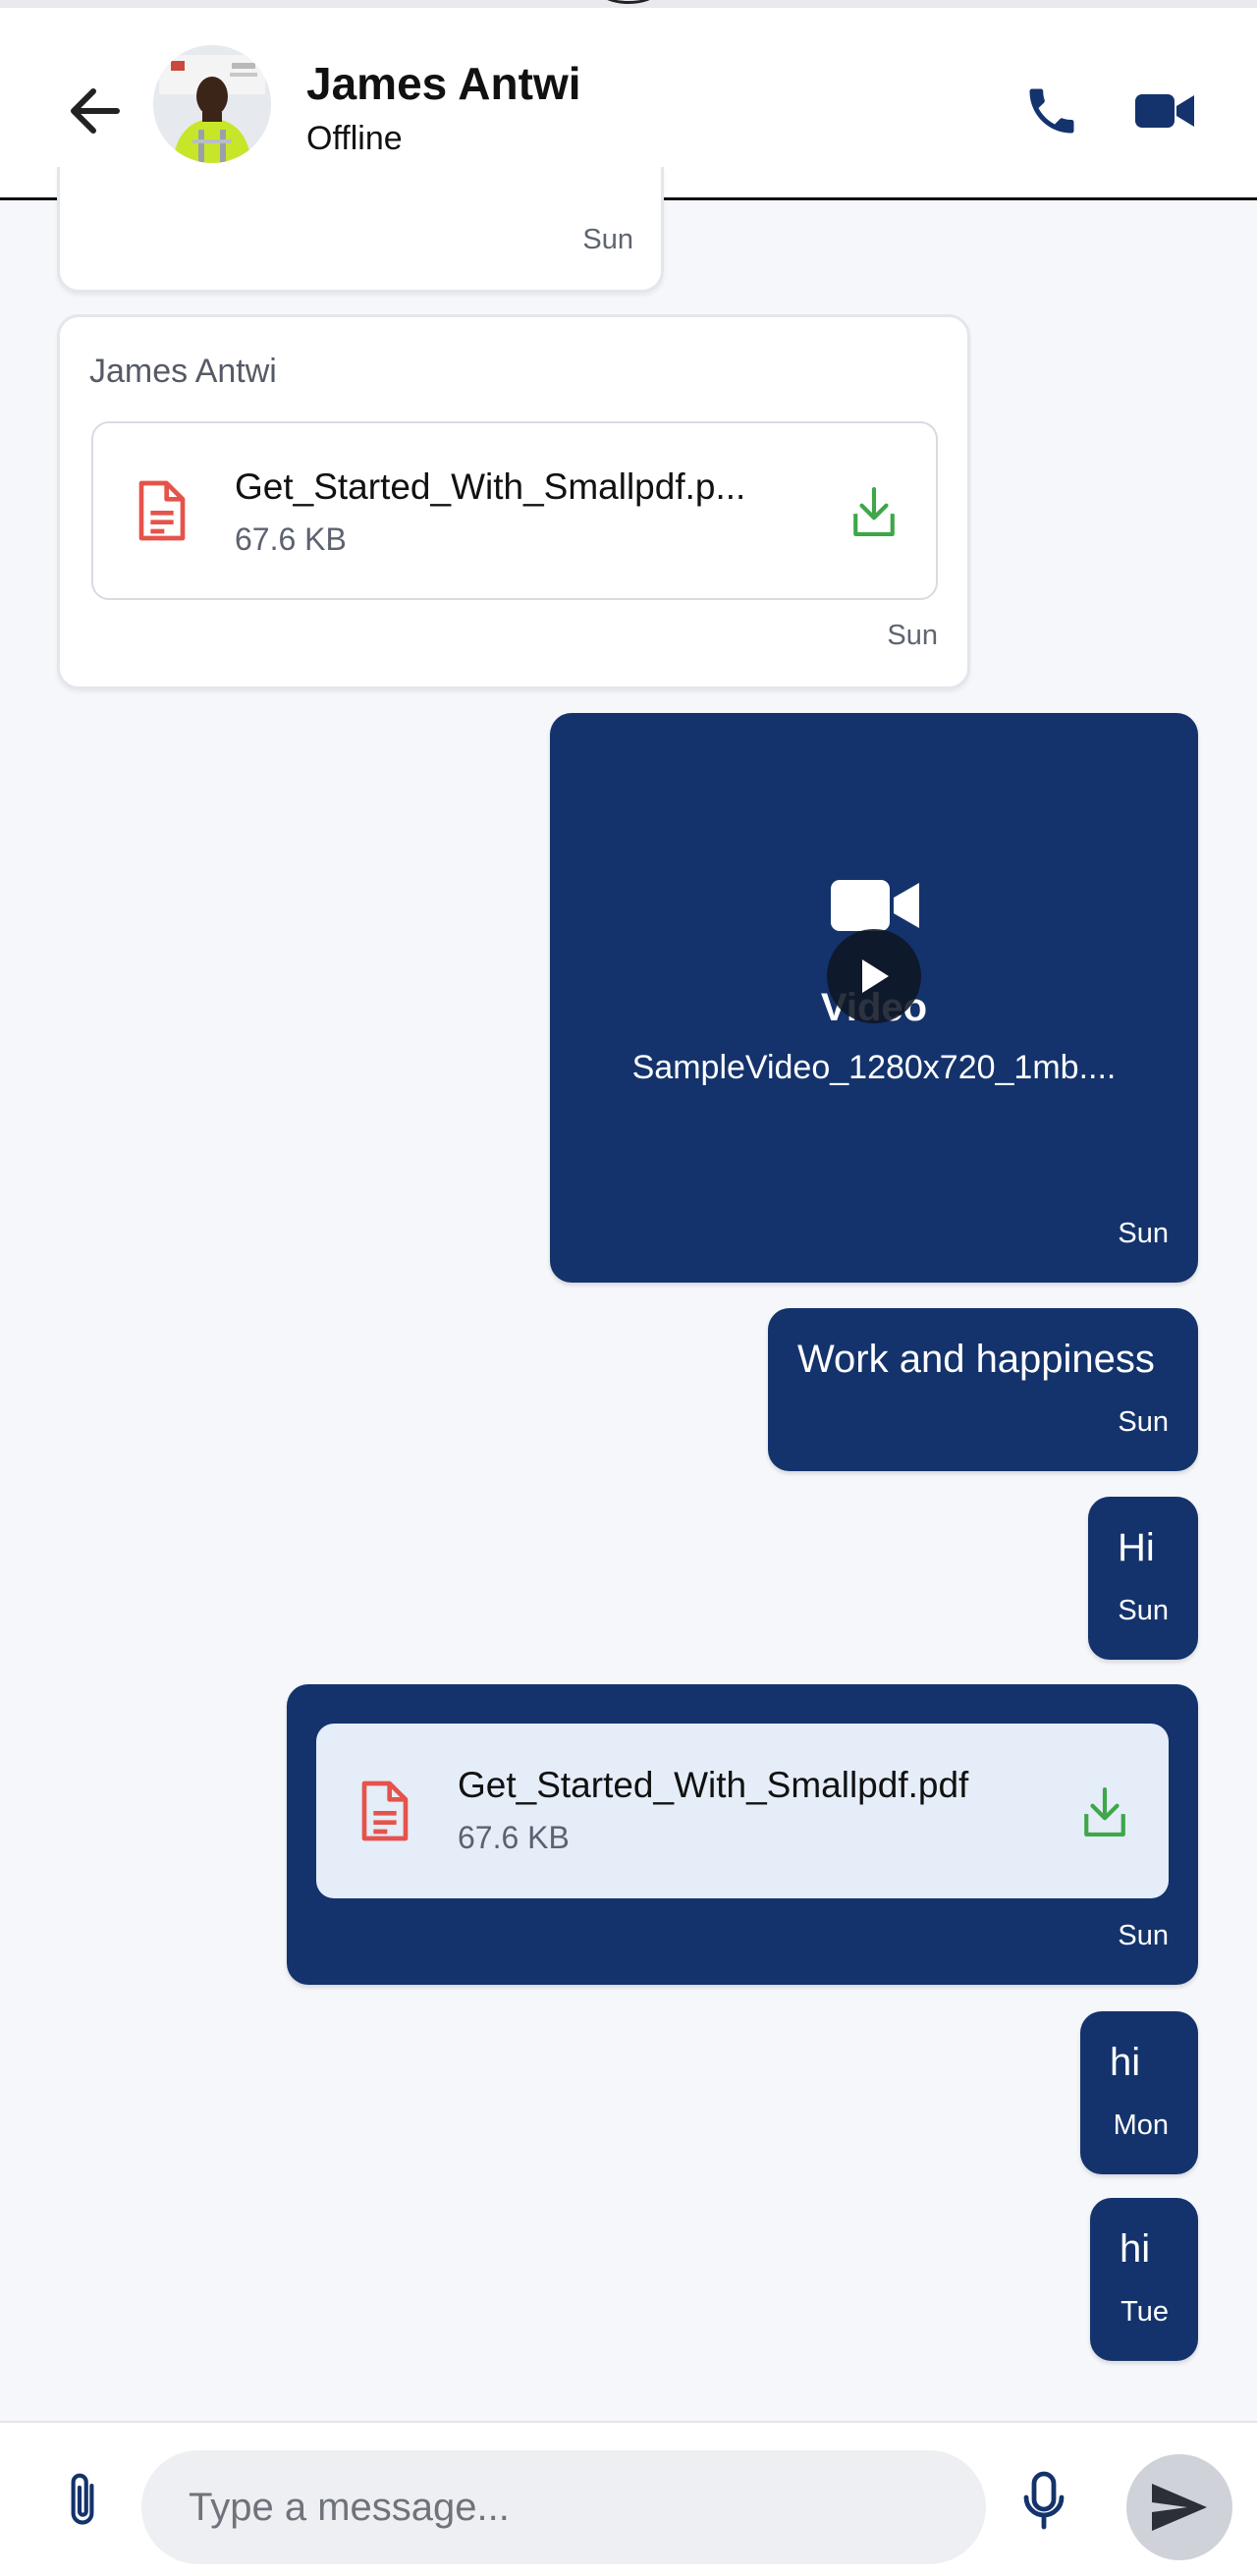  What do you see at coordinates (1144, 2279) in the screenshot?
I see `message-bubble-outgoing: hi Tue` at bounding box center [1144, 2279].